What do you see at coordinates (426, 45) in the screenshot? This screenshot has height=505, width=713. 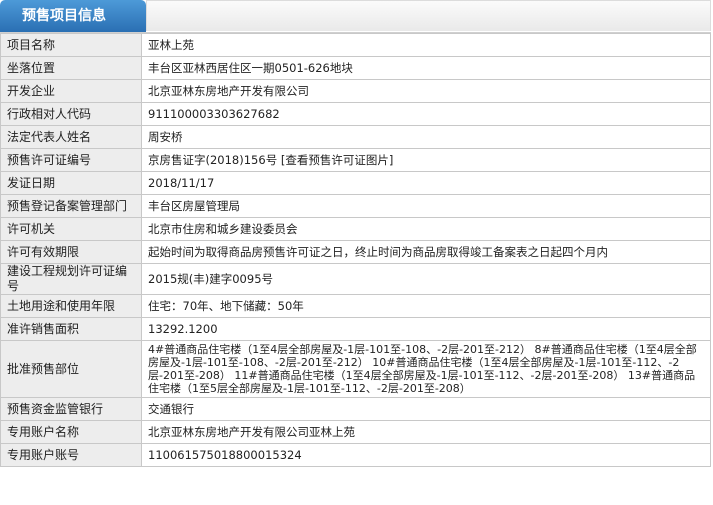 I see `project-name-value: 亚林上苑` at bounding box center [426, 45].